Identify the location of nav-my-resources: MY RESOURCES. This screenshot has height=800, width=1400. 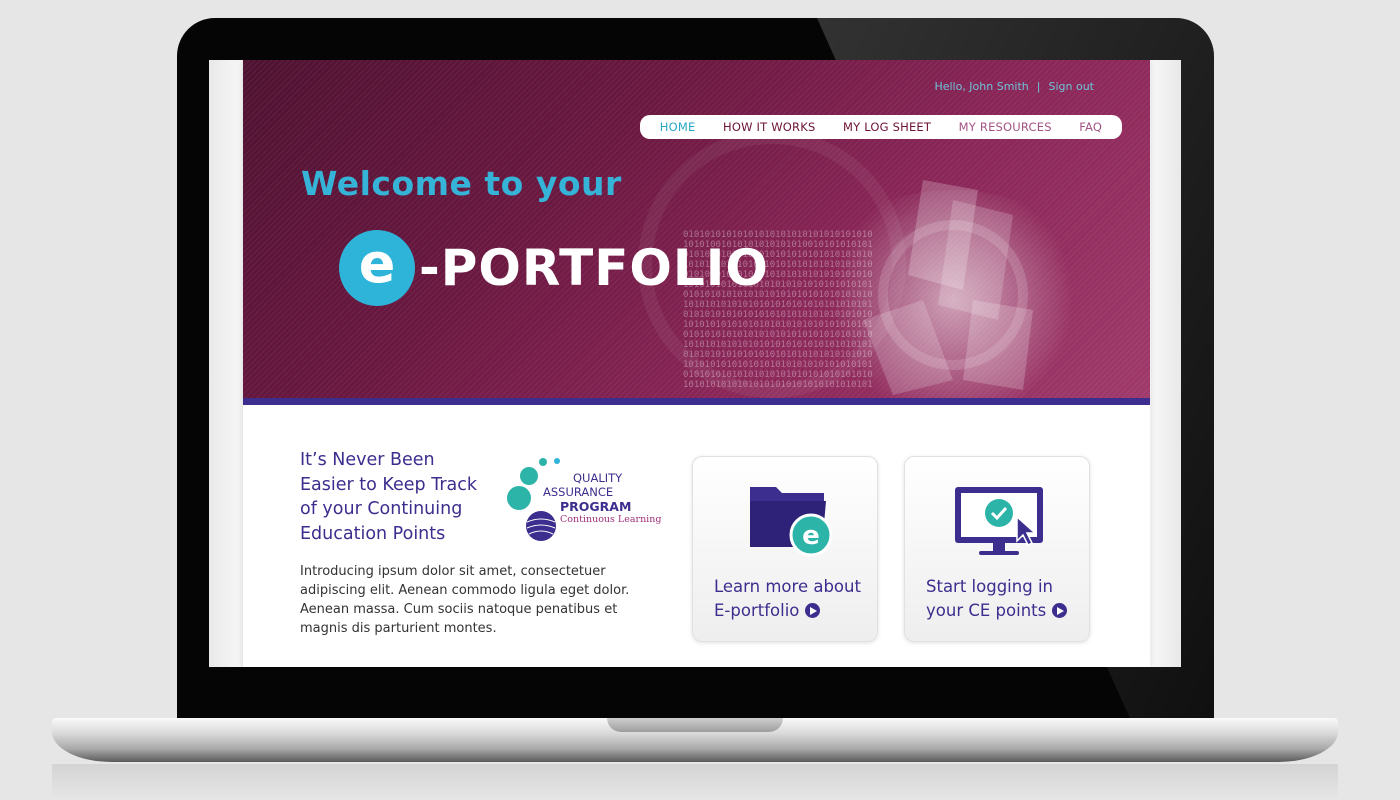
(1005, 127).